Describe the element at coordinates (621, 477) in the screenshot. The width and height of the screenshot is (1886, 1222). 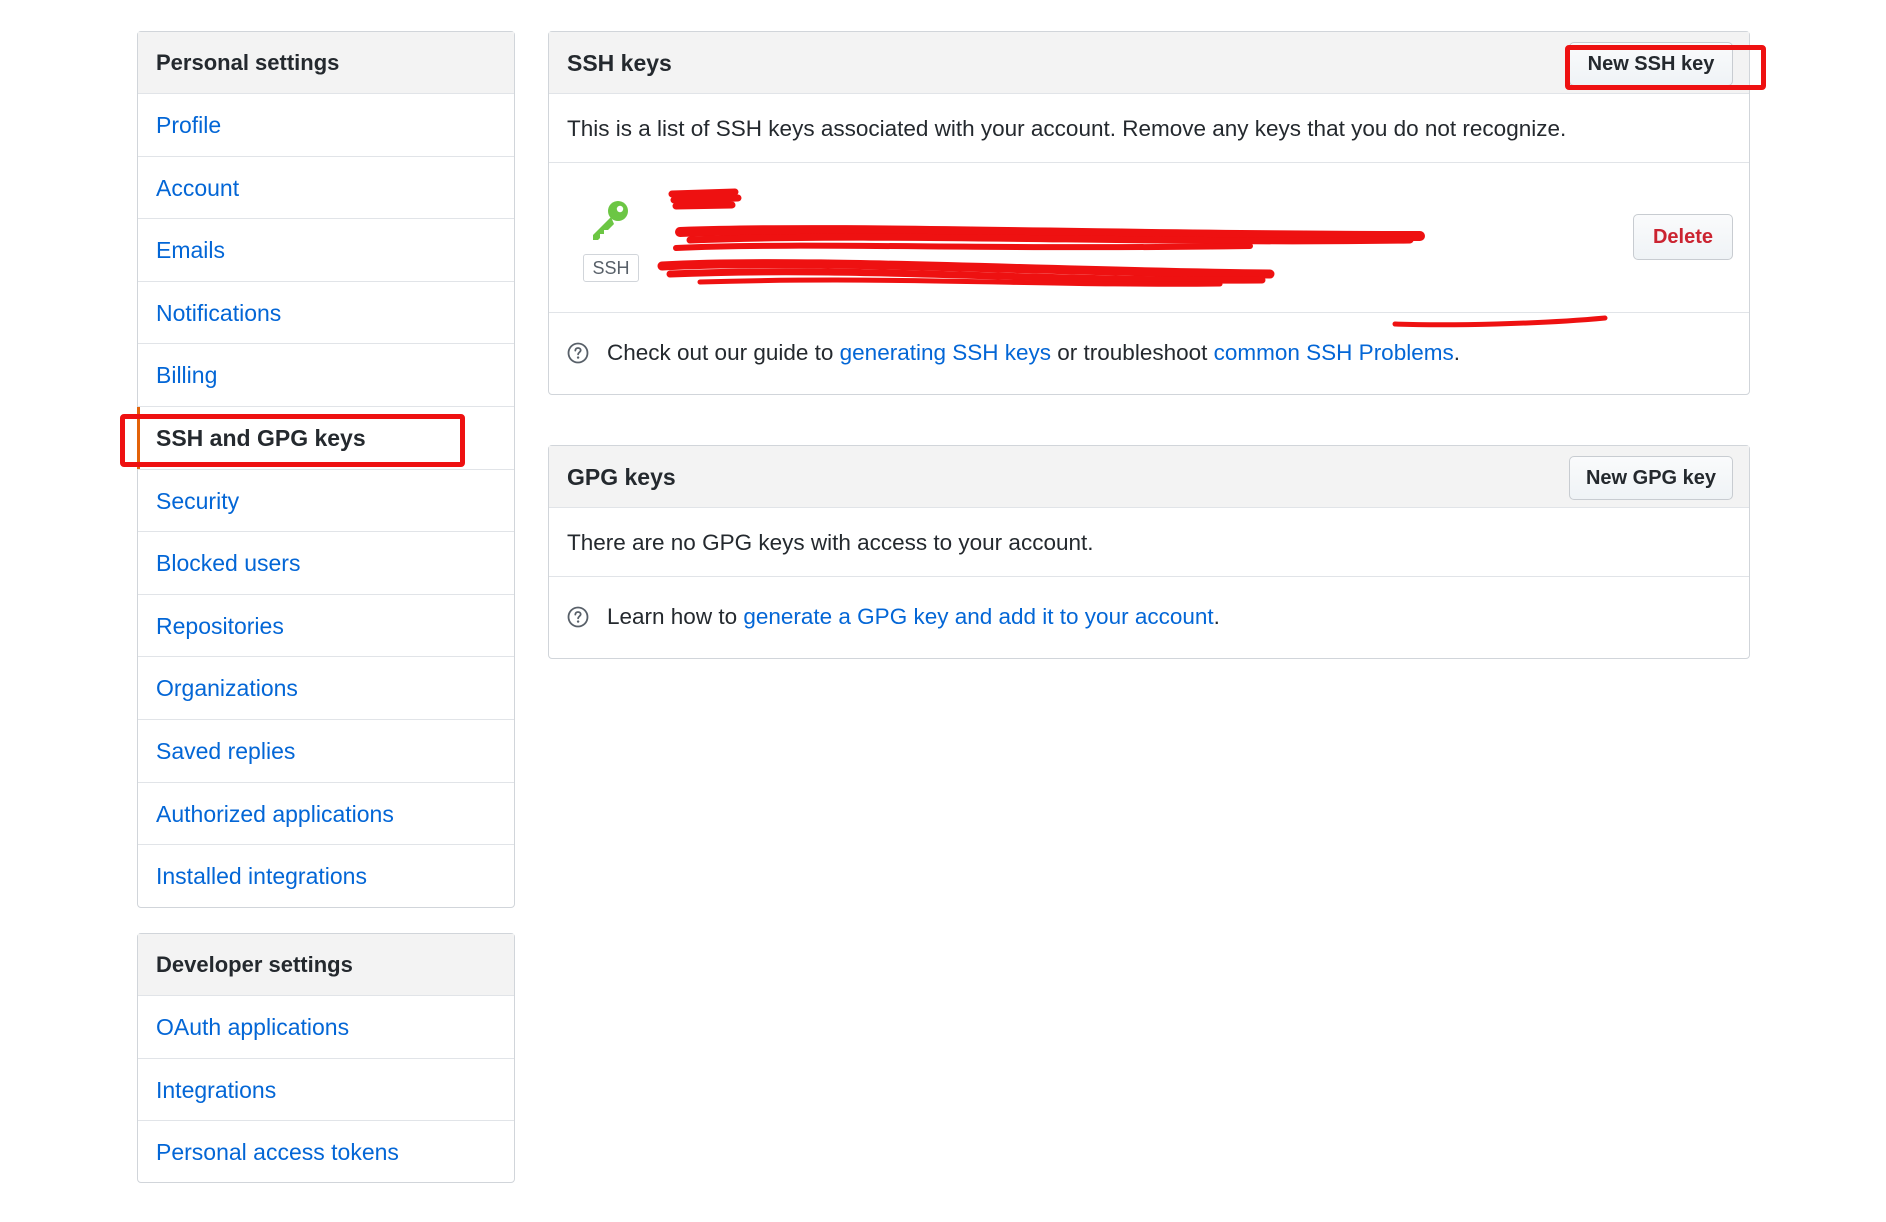
I see `gpg-keys-title: GPG keys` at that location.